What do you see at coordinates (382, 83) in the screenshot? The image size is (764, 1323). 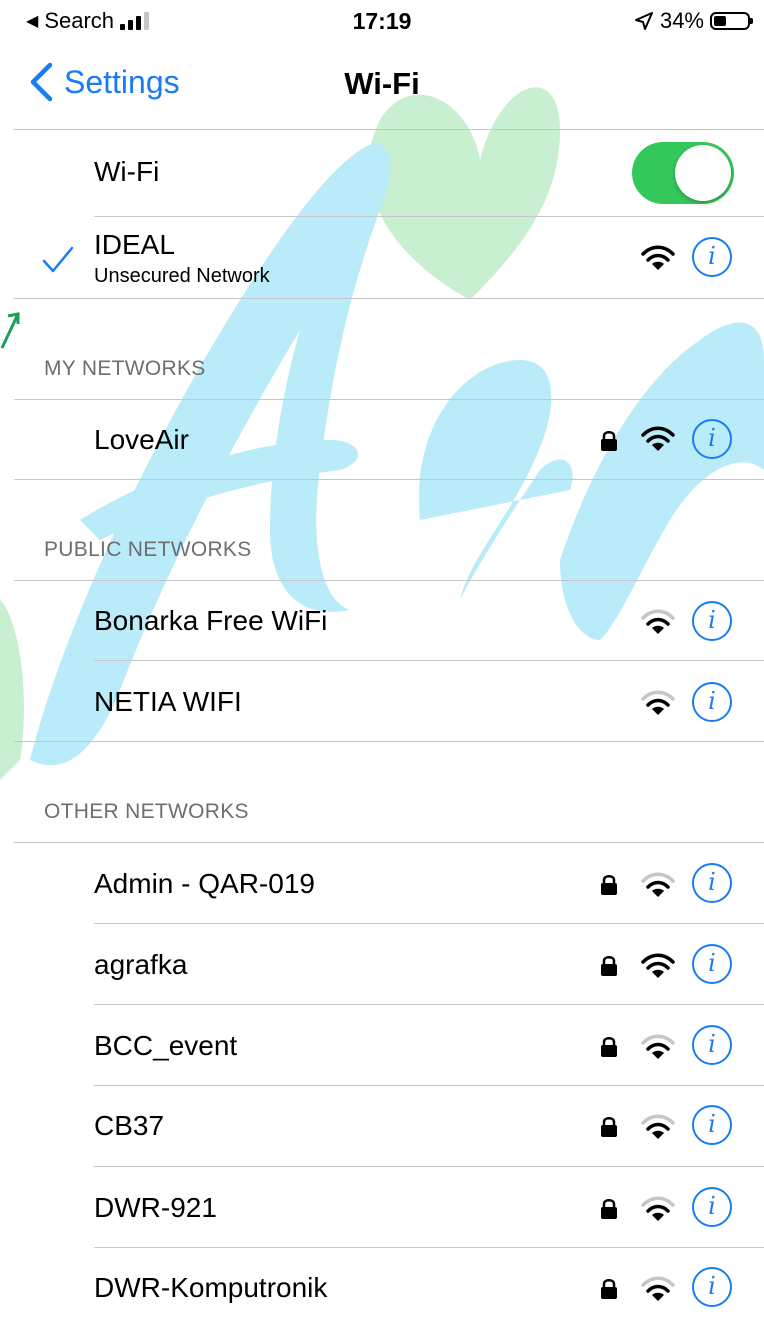 I see `page-title: Wi-Fi` at bounding box center [382, 83].